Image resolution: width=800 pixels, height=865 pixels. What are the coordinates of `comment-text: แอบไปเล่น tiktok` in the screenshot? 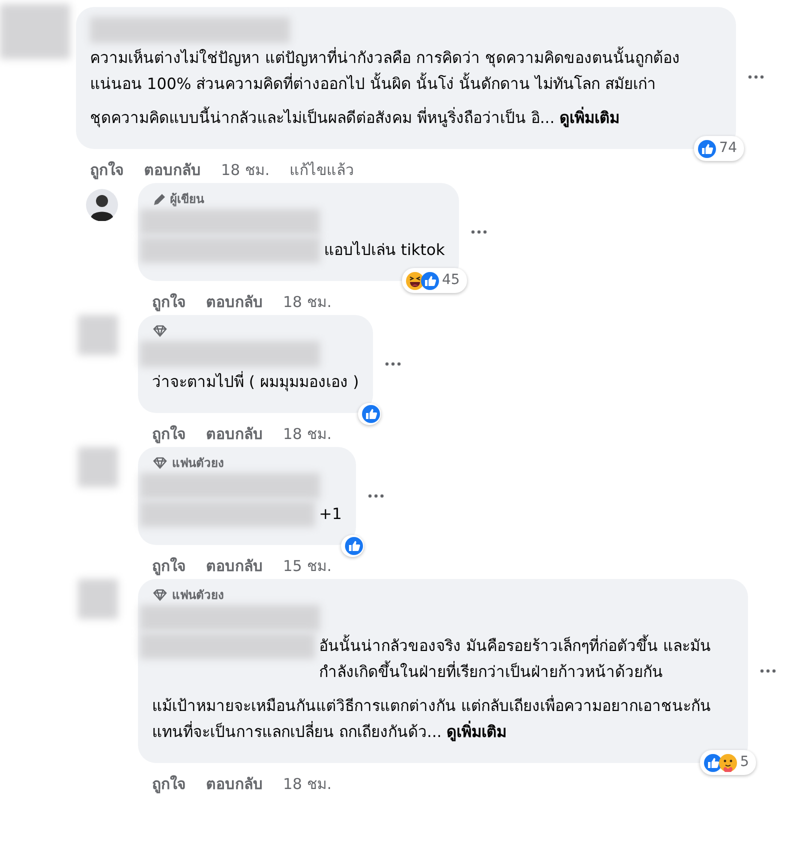 It's located at (384, 250).